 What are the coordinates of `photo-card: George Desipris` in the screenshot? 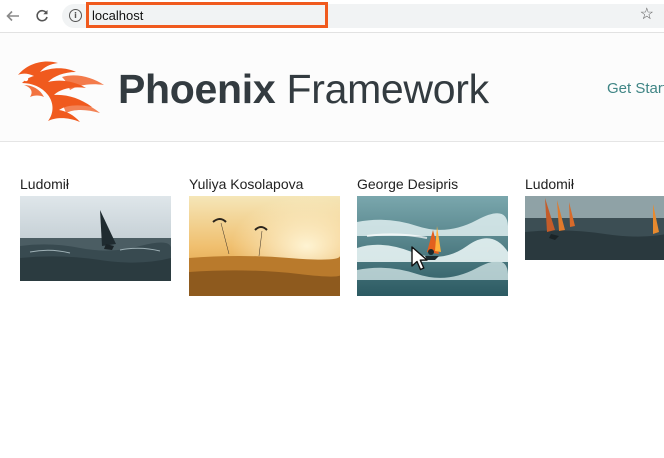 It's located at (432, 235).